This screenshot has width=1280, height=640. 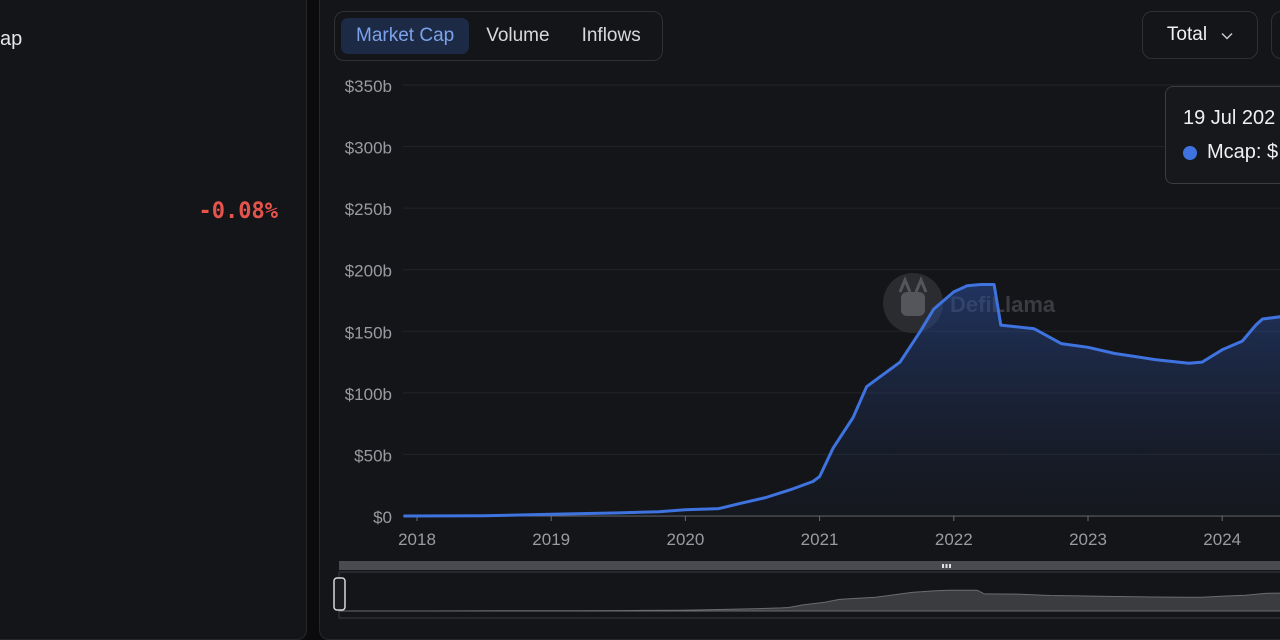 I want to click on y-tick-label: $150b, so click(x=368, y=332).